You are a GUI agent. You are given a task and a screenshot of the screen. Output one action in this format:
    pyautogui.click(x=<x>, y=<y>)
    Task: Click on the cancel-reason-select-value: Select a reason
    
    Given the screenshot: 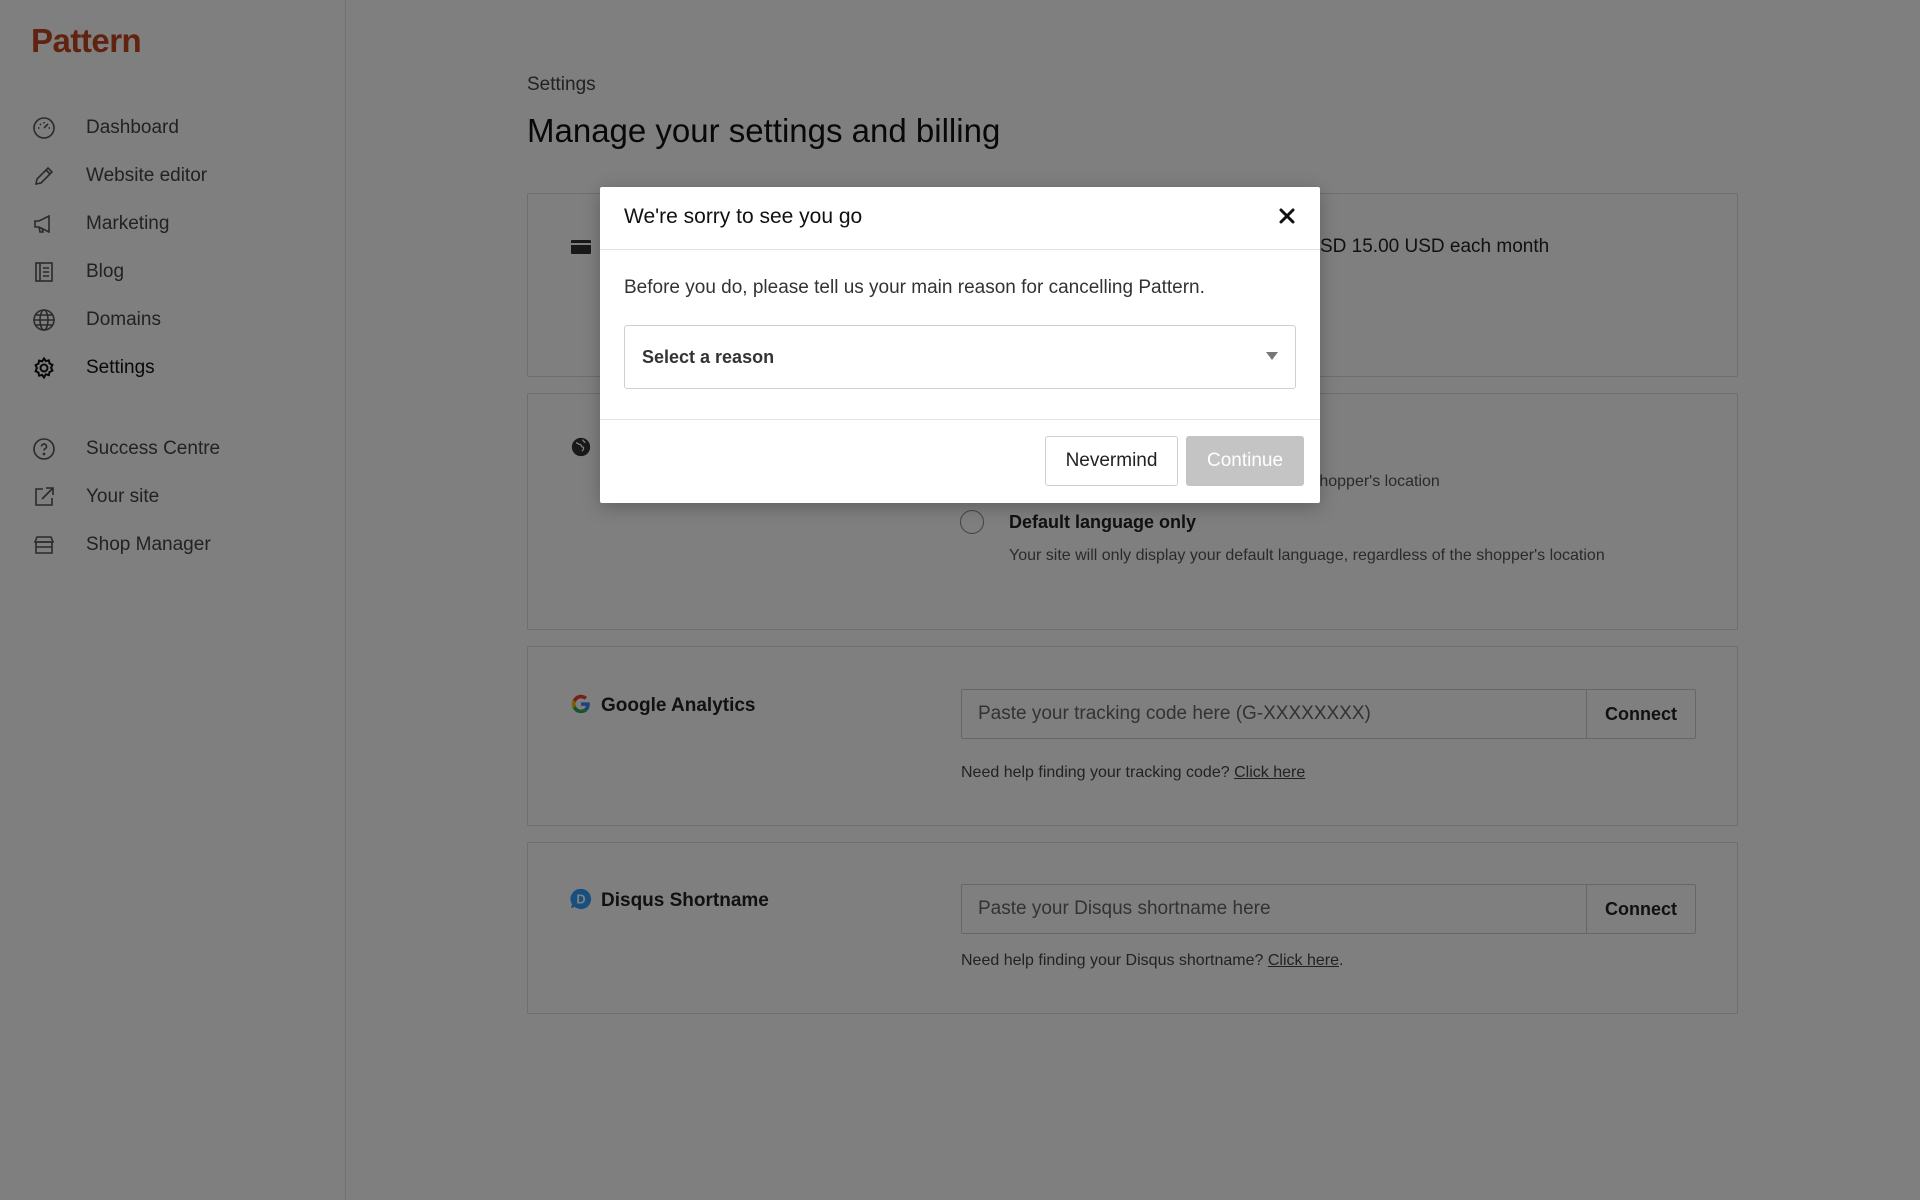 What is the action you would take?
    pyautogui.click(x=708, y=356)
    